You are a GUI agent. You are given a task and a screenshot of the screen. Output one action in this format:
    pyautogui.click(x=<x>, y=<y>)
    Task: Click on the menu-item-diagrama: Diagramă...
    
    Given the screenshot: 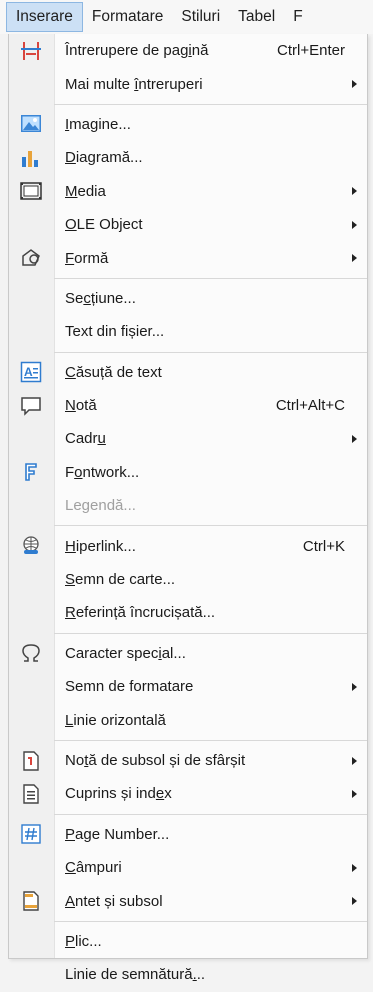 What is the action you would take?
    pyautogui.click(x=188, y=157)
    